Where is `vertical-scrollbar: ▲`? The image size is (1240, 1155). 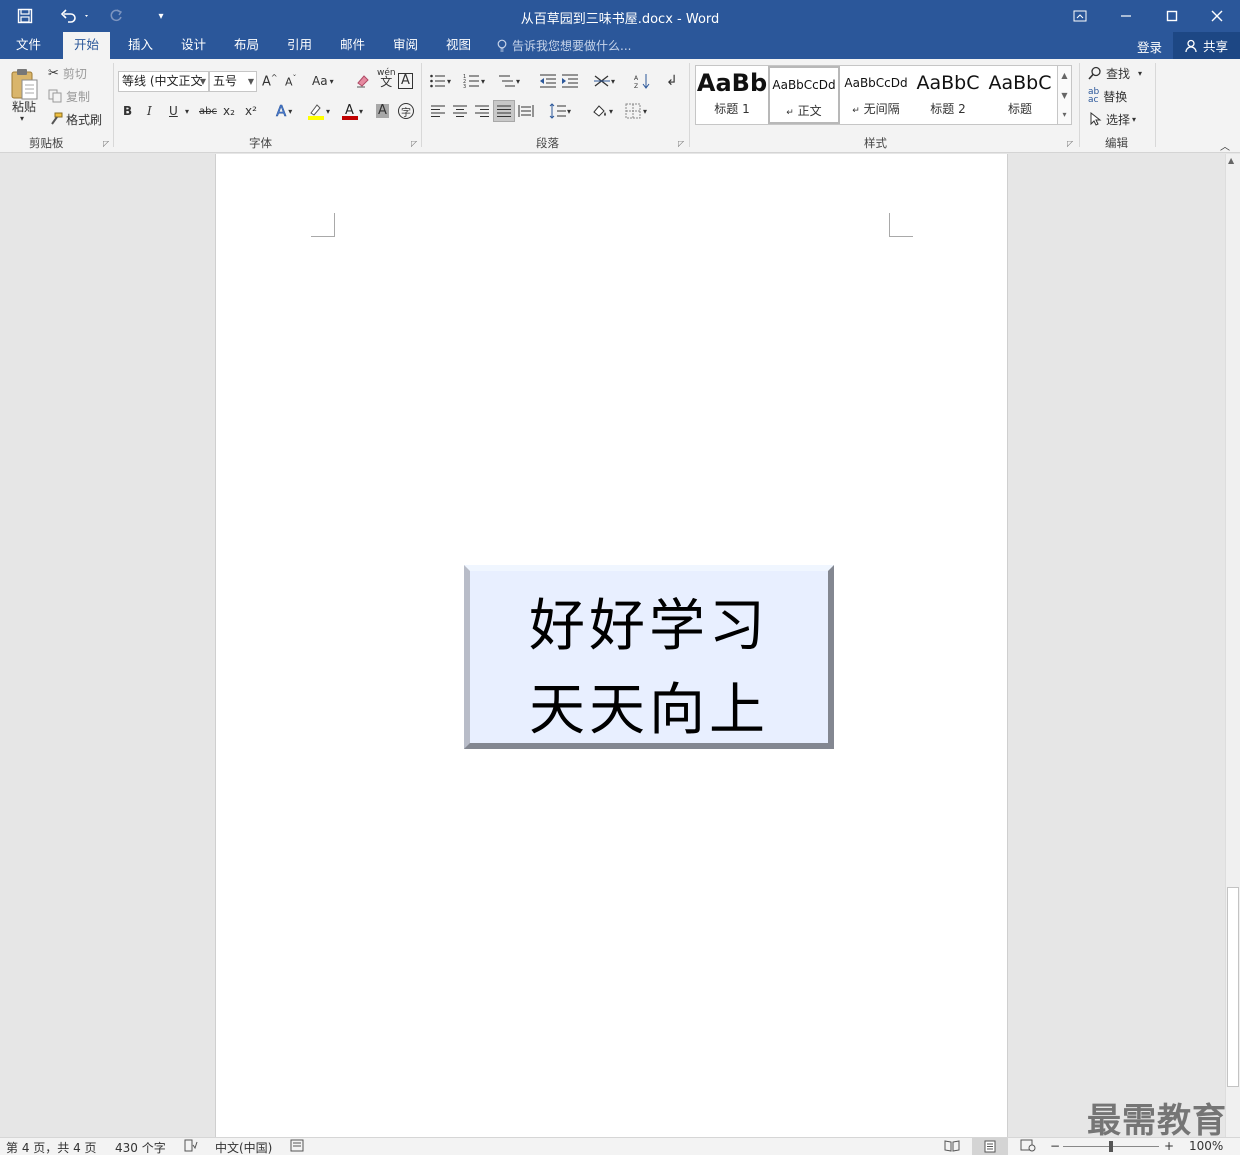
vertical-scrollbar: ▲ is located at coordinates (1232, 645).